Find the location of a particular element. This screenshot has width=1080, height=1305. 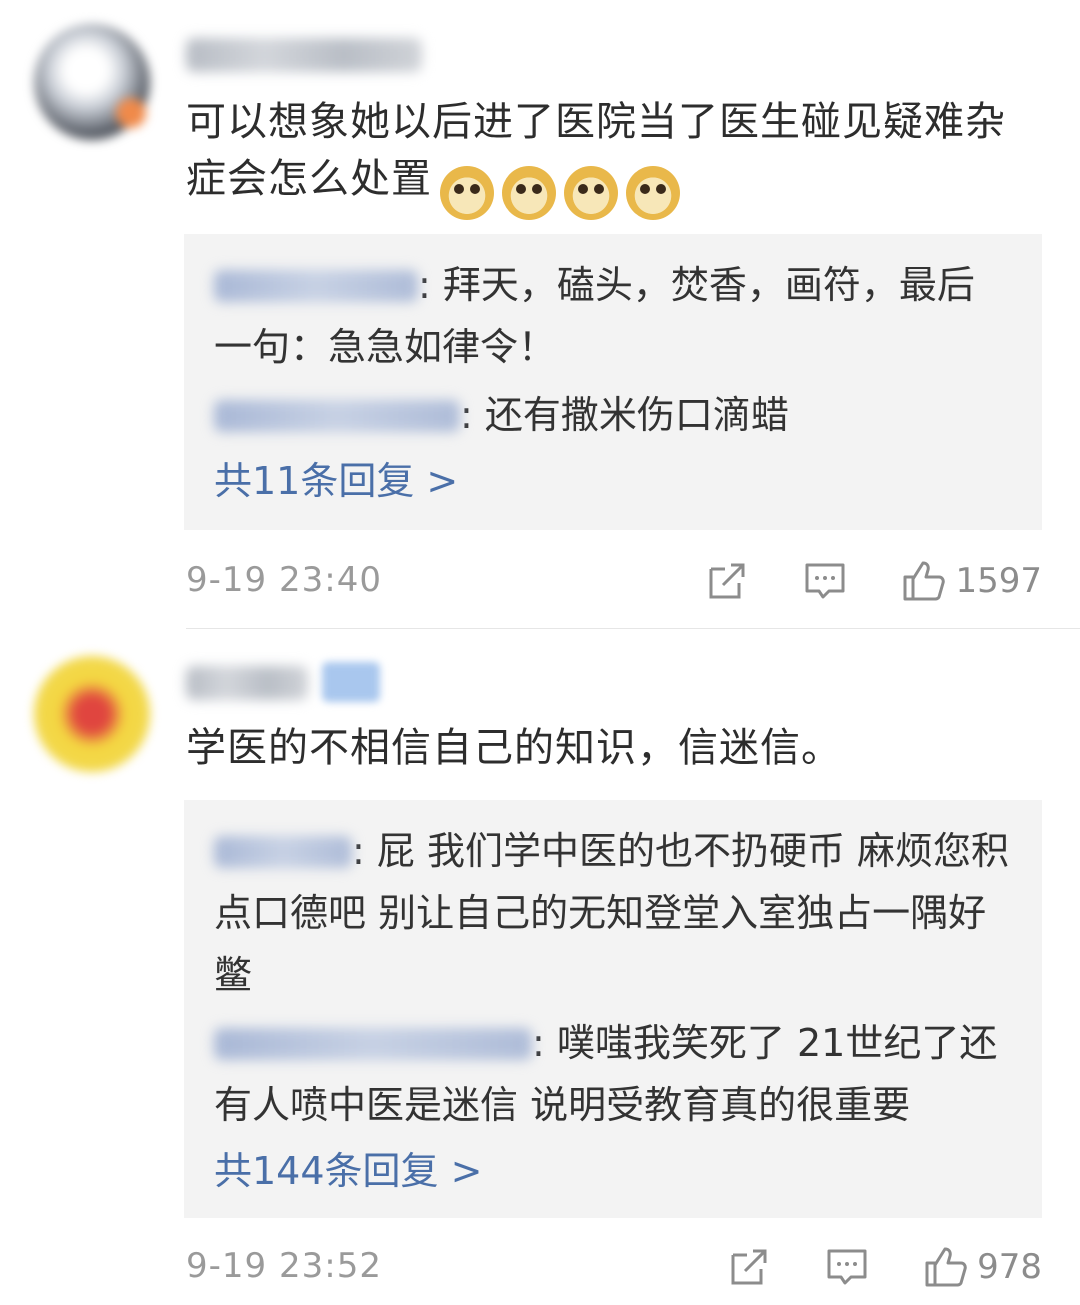

timestamp: 9-19 23:52 is located at coordinates (284, 1266).